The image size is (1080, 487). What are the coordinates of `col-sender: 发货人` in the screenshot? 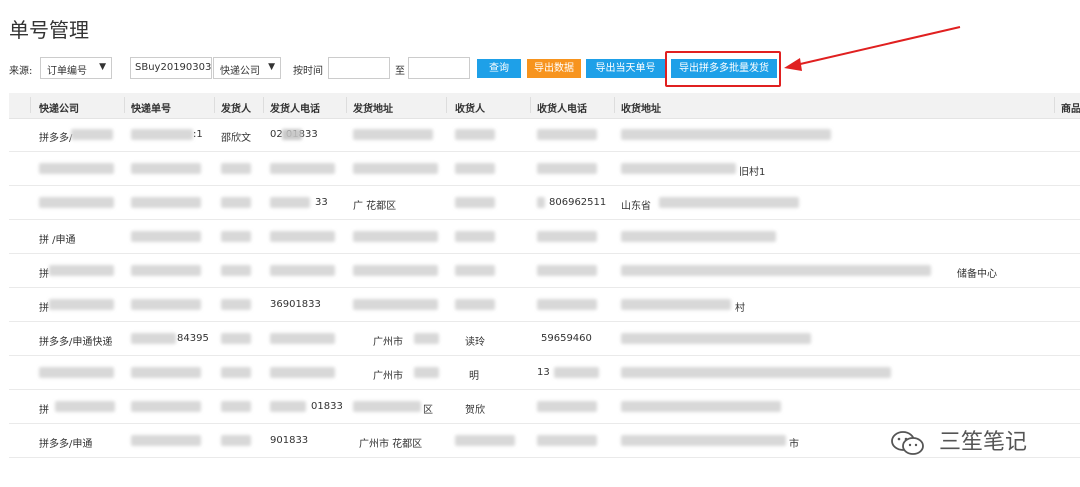 It's located at (236, 109).